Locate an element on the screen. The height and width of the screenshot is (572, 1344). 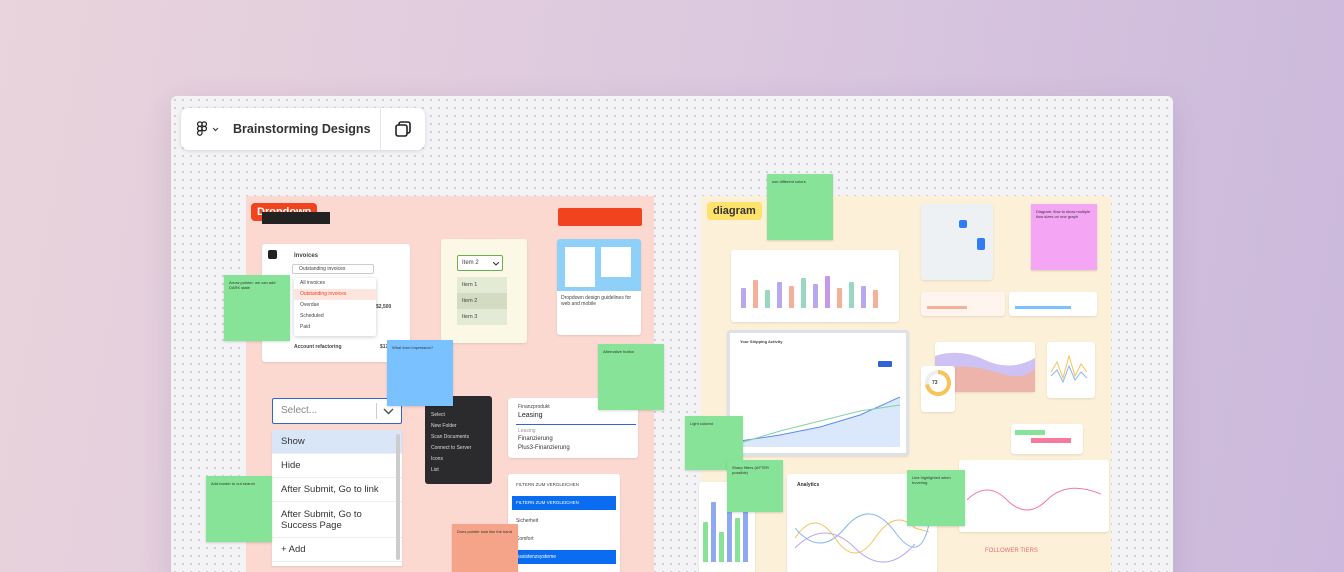
finance-value: Leasing is located at coordinates (530, 415).